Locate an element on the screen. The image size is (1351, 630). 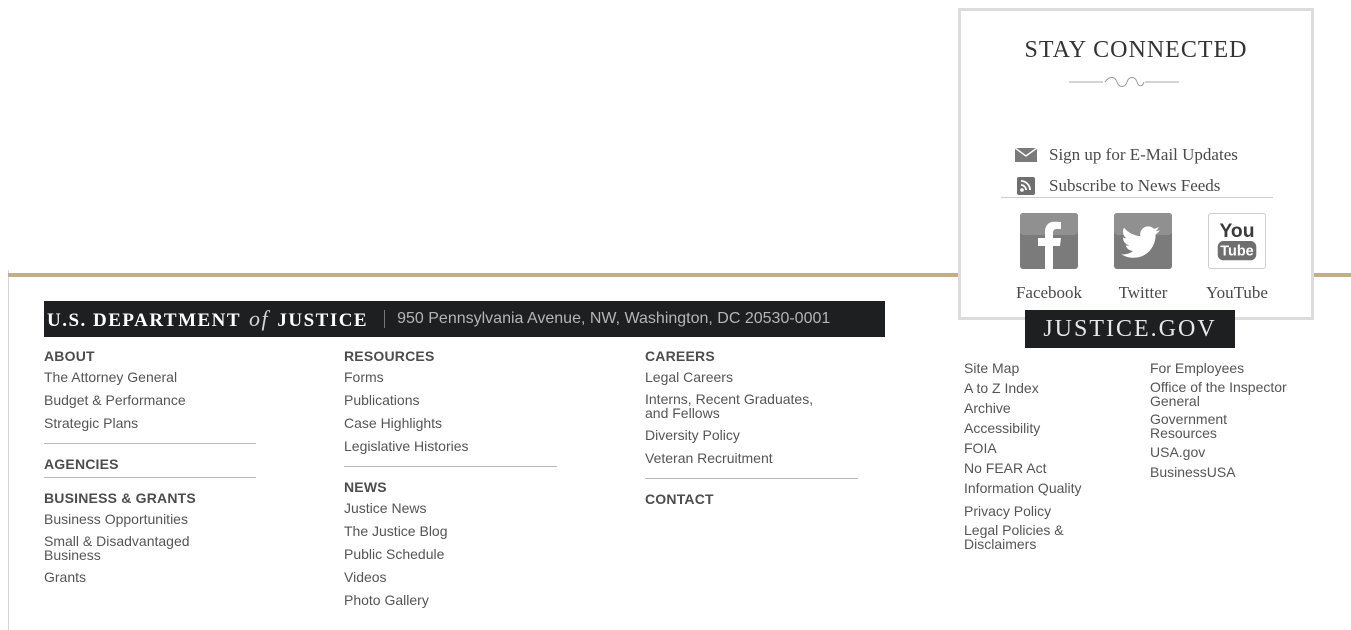
facebook-icon is located at coordinates (1049, 241).